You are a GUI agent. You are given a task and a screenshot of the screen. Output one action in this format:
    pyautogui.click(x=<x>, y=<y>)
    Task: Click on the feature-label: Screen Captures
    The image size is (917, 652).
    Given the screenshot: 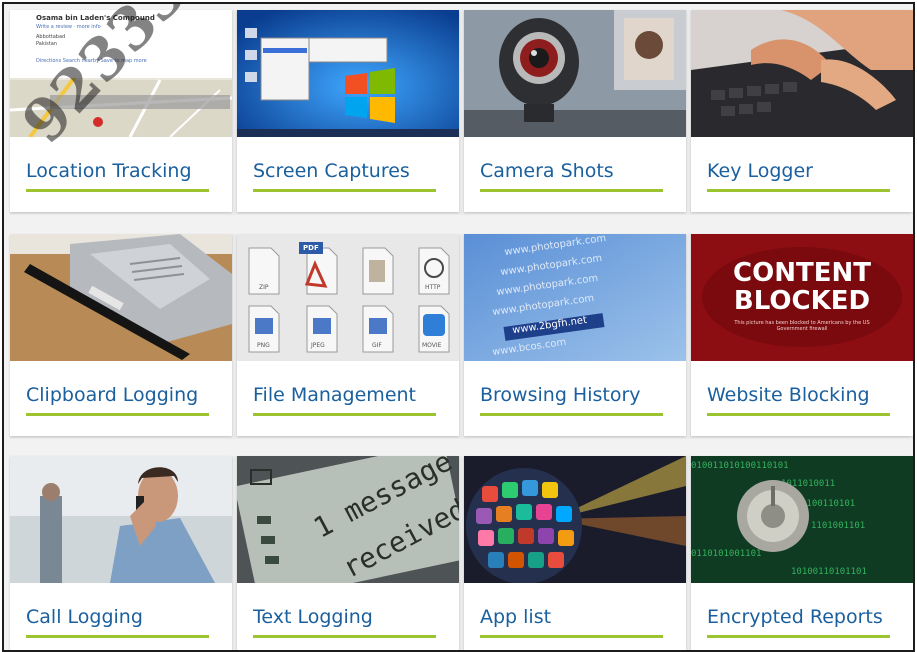 What is the action you would take?
    pyautogui.click(x=331, y=171)
    